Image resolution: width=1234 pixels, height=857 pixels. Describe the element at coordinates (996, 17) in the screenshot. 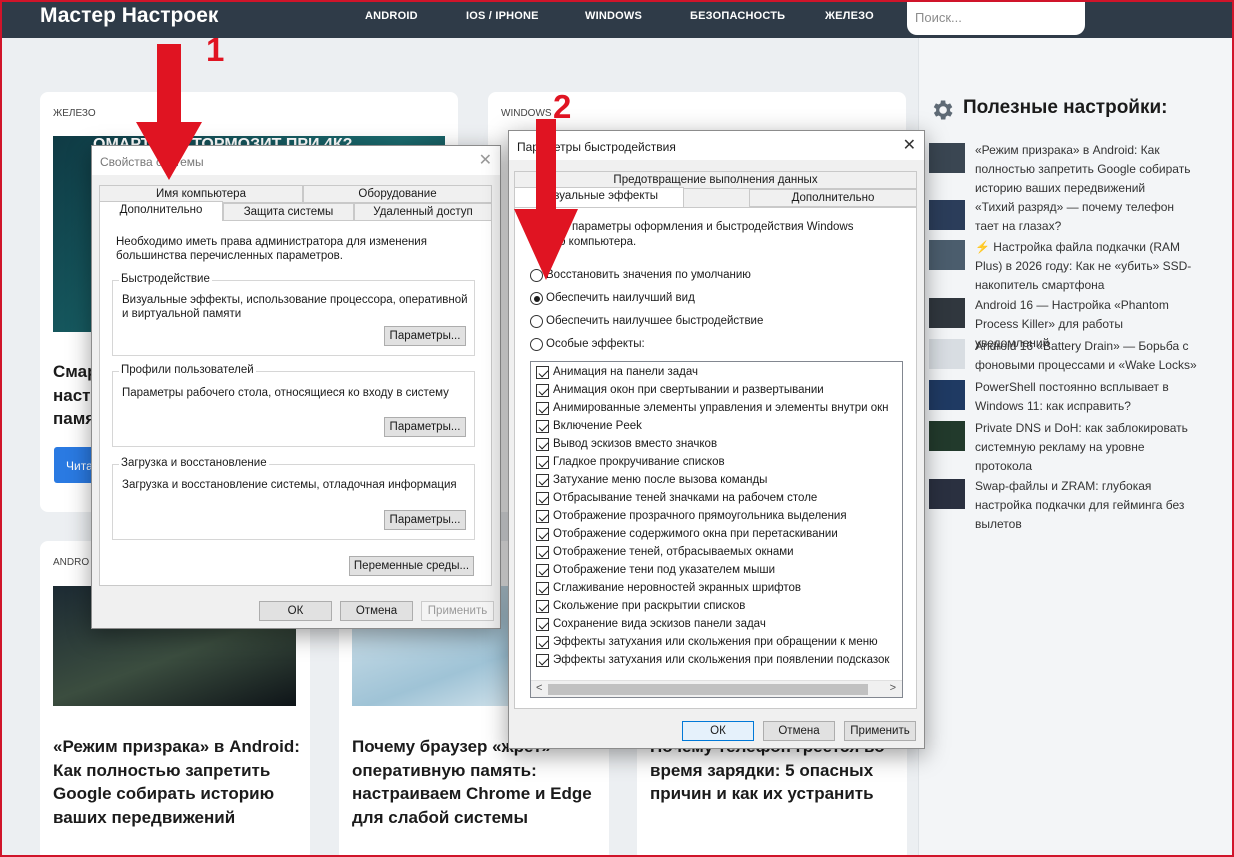

I see `search-input` at that location.